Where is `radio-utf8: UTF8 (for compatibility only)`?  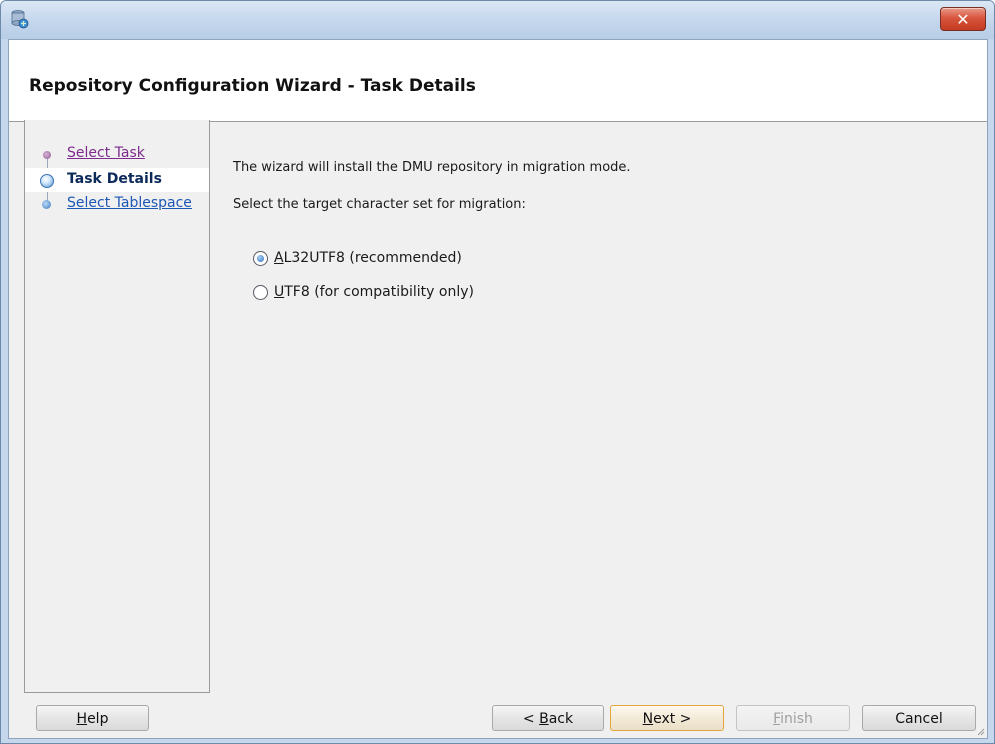 radio-utf8: UTF8 (for compatibility only) is located at coordinates (363, 292).